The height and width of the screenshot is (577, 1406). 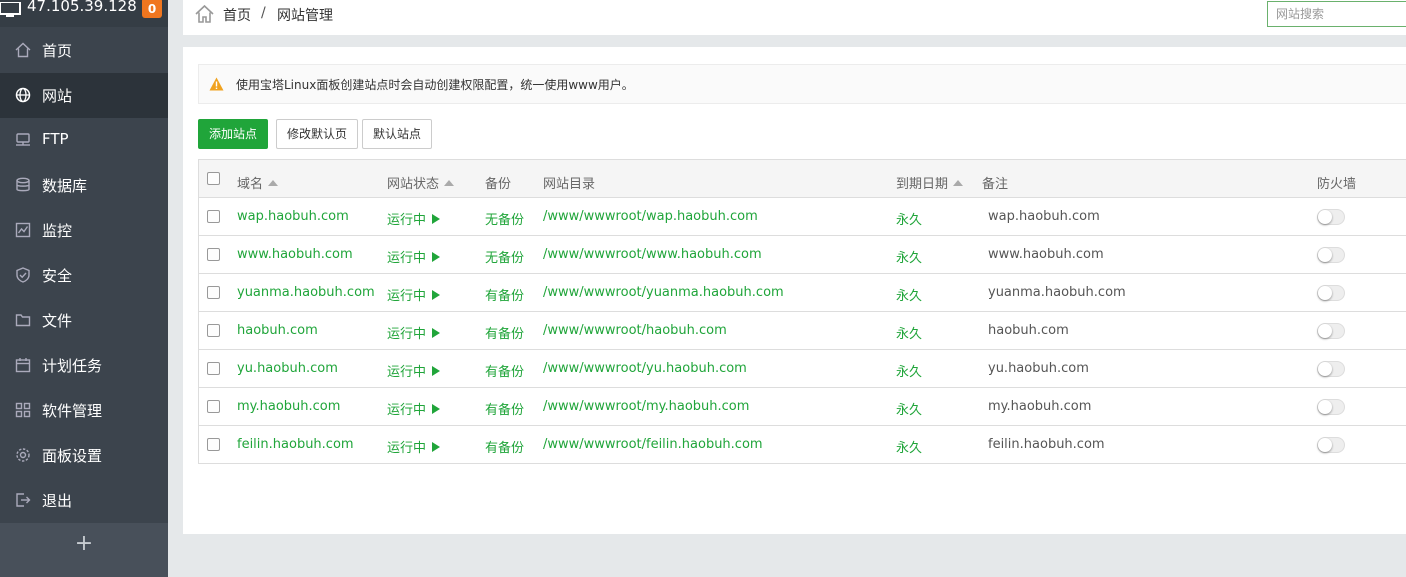 What do you see at coordinates (84, 455) in the screenshot?
I see `sidebar-item-gear: 面板设置` at bounding box center [84, 455].